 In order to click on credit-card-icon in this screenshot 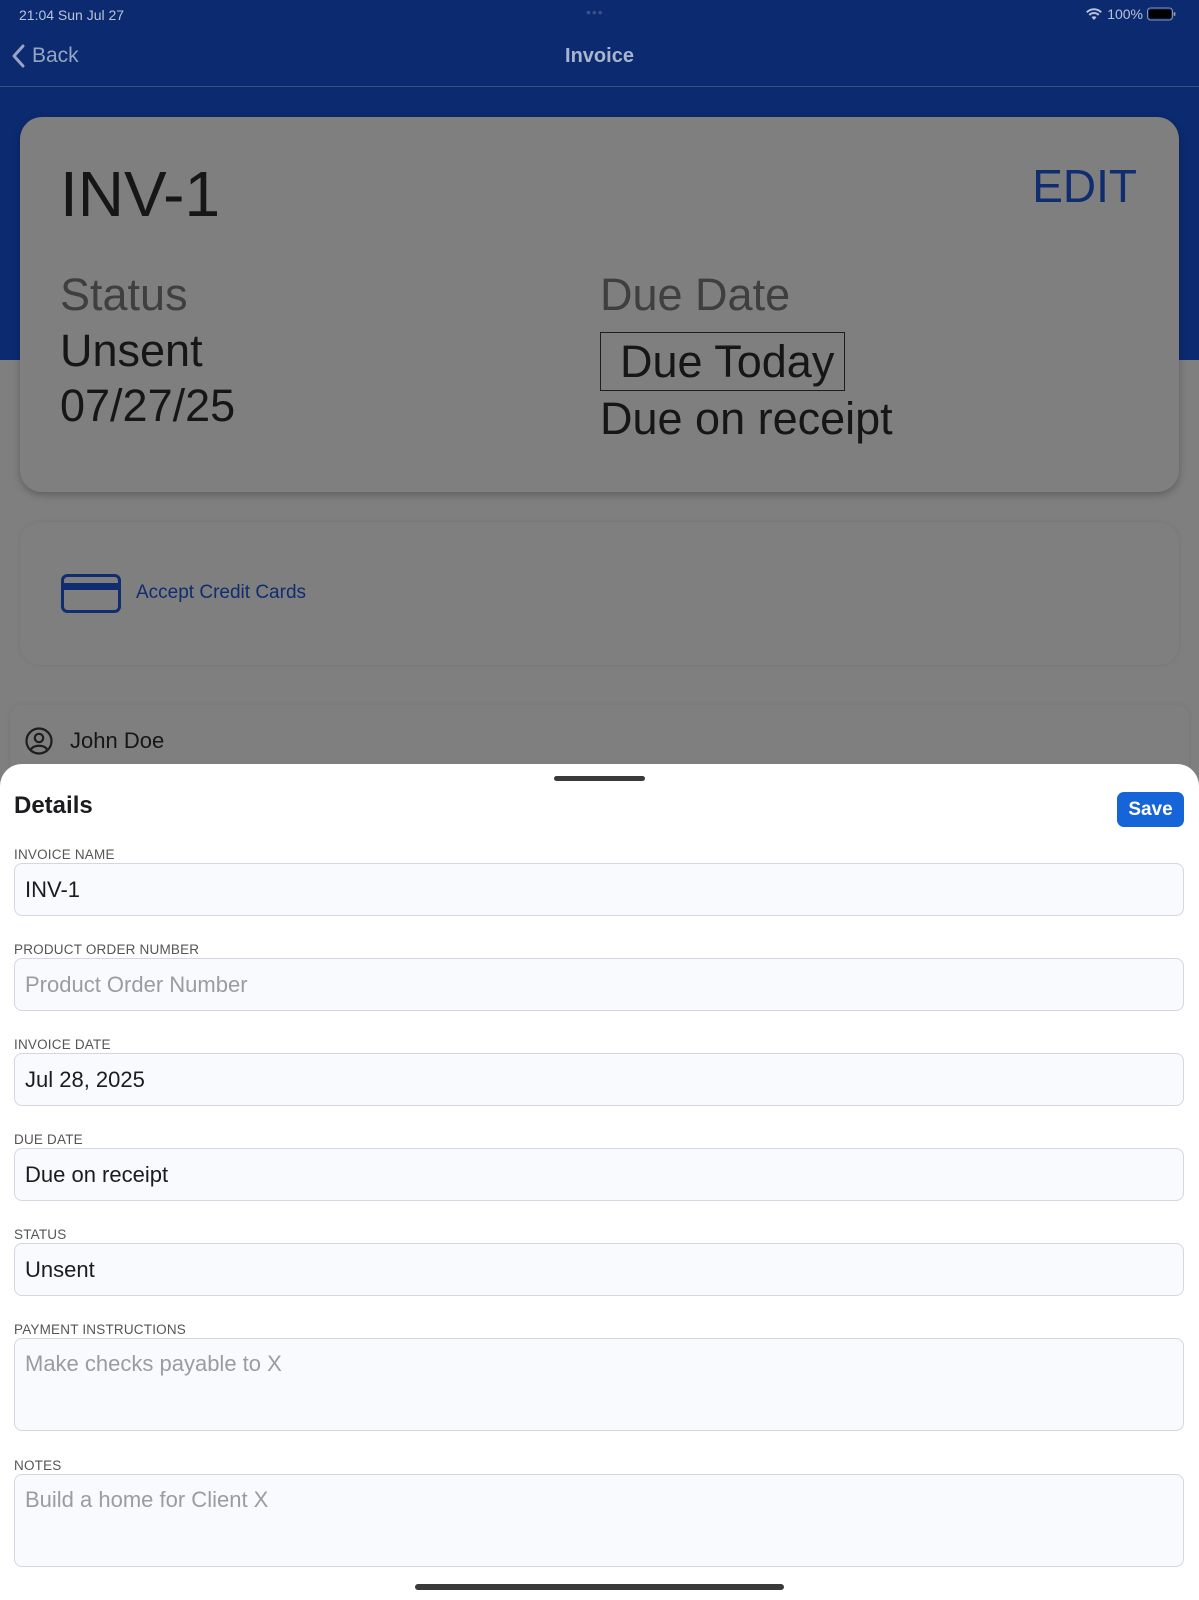, I will do `click(91, 593)`.